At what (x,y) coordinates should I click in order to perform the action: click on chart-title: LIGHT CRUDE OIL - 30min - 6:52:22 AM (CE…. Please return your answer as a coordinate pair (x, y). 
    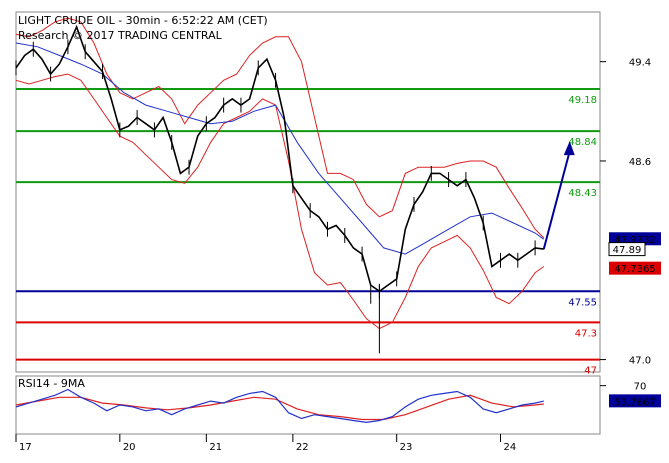
    Looking at the image, I should click on (143, 20).